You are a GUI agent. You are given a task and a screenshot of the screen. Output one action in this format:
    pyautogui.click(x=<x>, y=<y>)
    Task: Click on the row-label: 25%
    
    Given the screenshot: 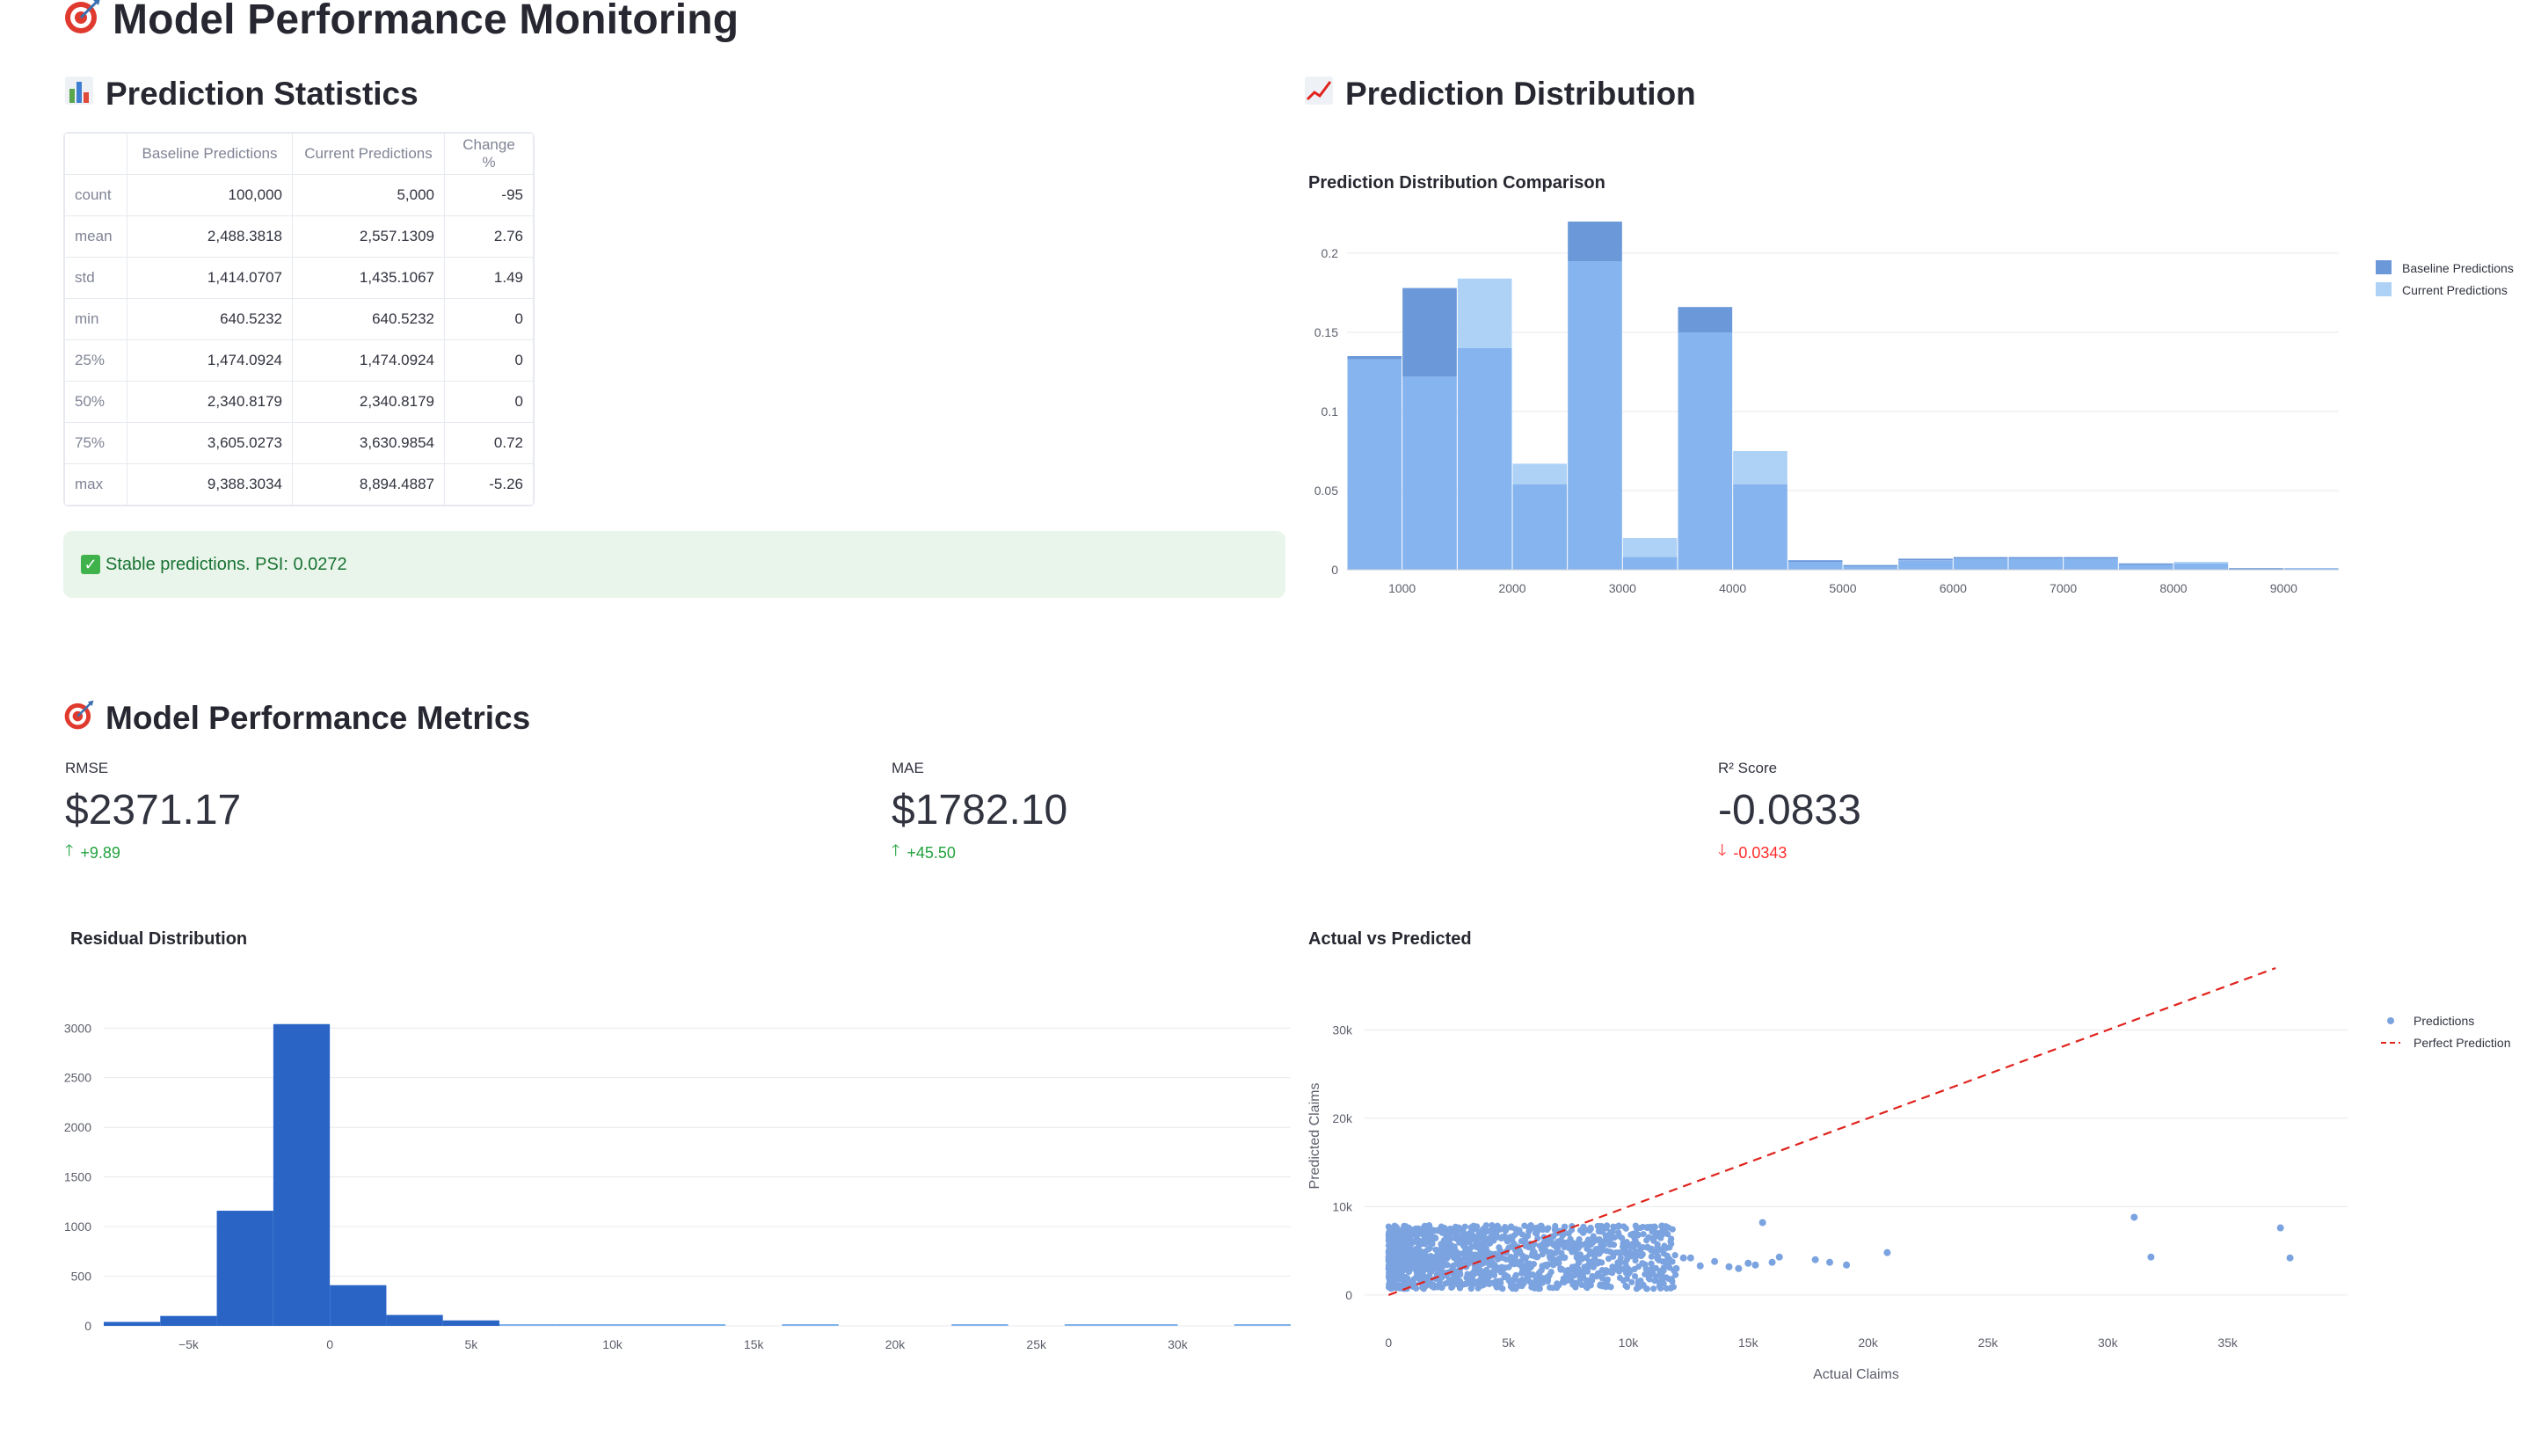 What is the action you would take?
    pyautogui.click(x=95, y=360)
    